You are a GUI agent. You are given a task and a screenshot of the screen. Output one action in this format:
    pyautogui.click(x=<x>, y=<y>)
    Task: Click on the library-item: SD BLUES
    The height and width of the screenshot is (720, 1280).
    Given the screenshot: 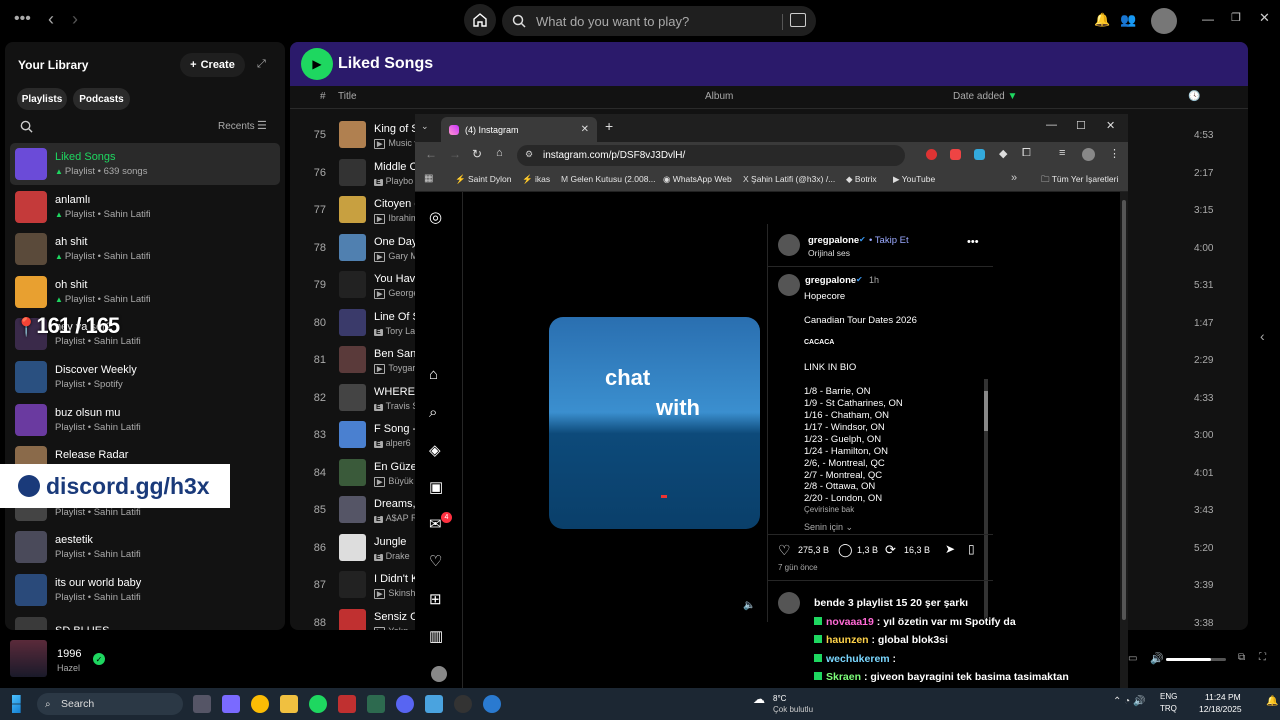 What is the action you would take?
    pyautogui.click(x=145, y=621)
    